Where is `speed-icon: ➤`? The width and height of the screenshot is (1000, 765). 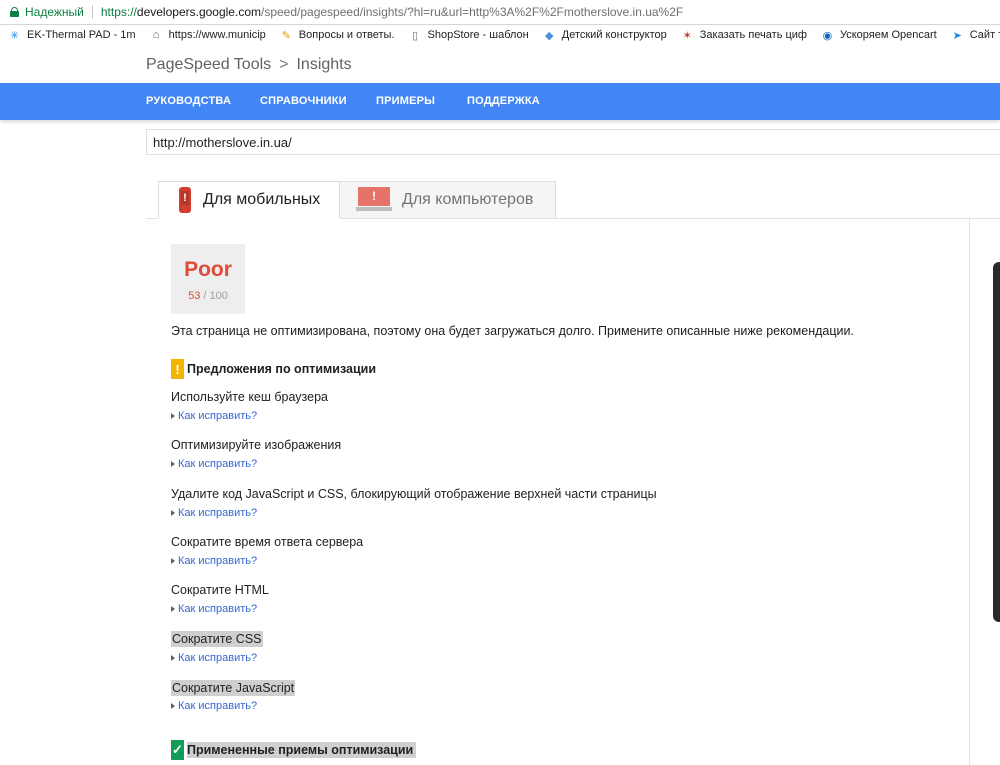
speed-icon: ➤ is located at coordinates (957, 35).